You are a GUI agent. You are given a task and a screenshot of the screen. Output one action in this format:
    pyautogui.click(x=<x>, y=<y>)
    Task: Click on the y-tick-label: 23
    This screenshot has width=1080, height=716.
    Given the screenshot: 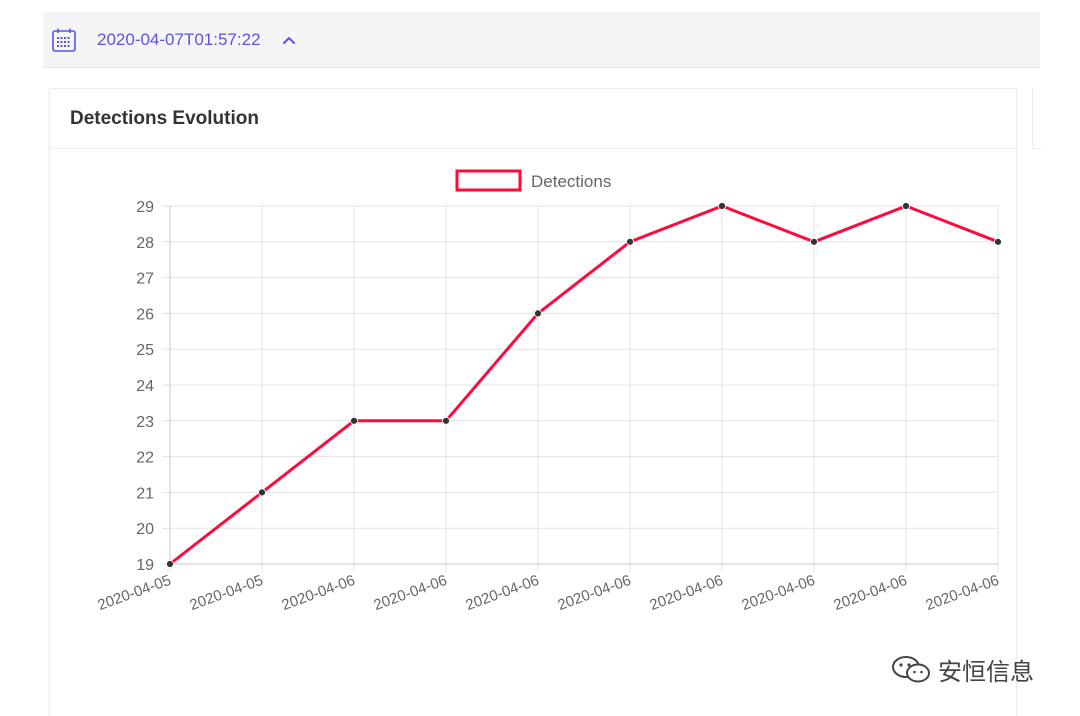 What is the action you would take?
    pyautogui.click(x=145, y=422)
    